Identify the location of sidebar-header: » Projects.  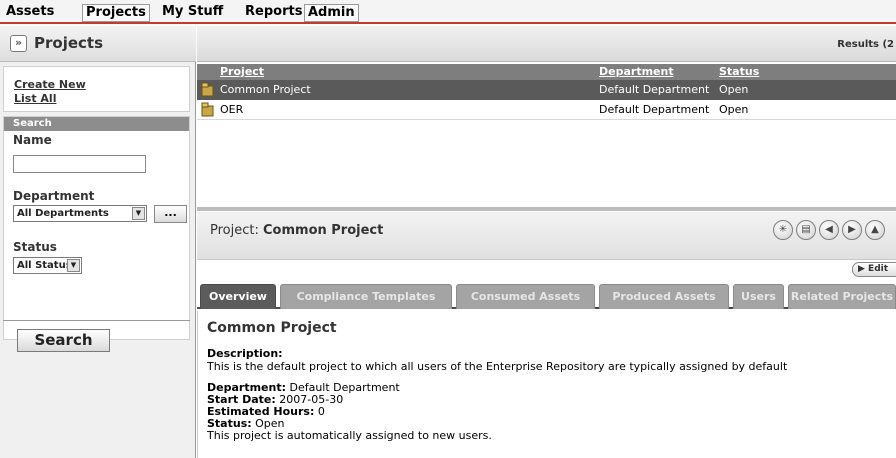
(98, 44).